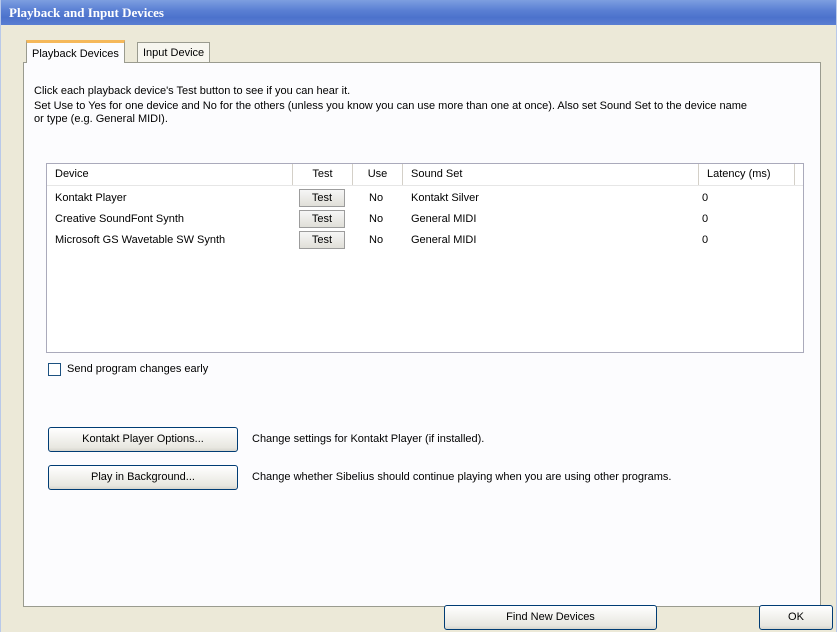 Image resolution: width=837 pixels, height=632 pixels. Describe the element at coordinates (86, 12) in the screenshot. I see `dialog-title: Playback and Input Devices` at that location.